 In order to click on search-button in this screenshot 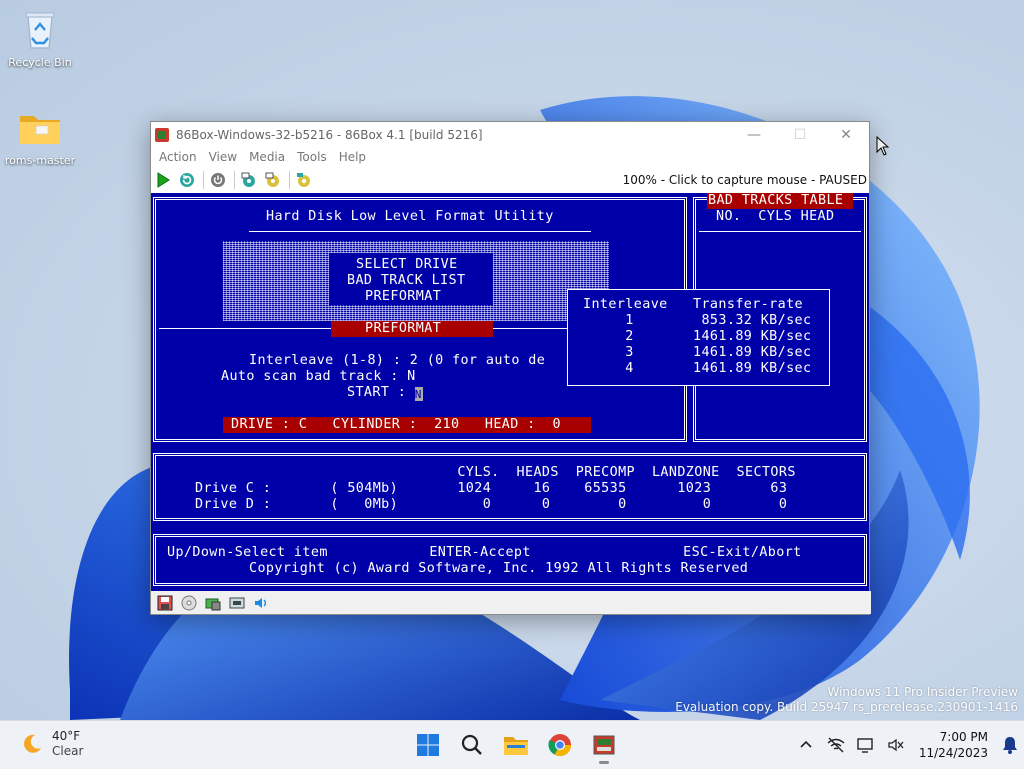, I will do `click(472, 745)`.